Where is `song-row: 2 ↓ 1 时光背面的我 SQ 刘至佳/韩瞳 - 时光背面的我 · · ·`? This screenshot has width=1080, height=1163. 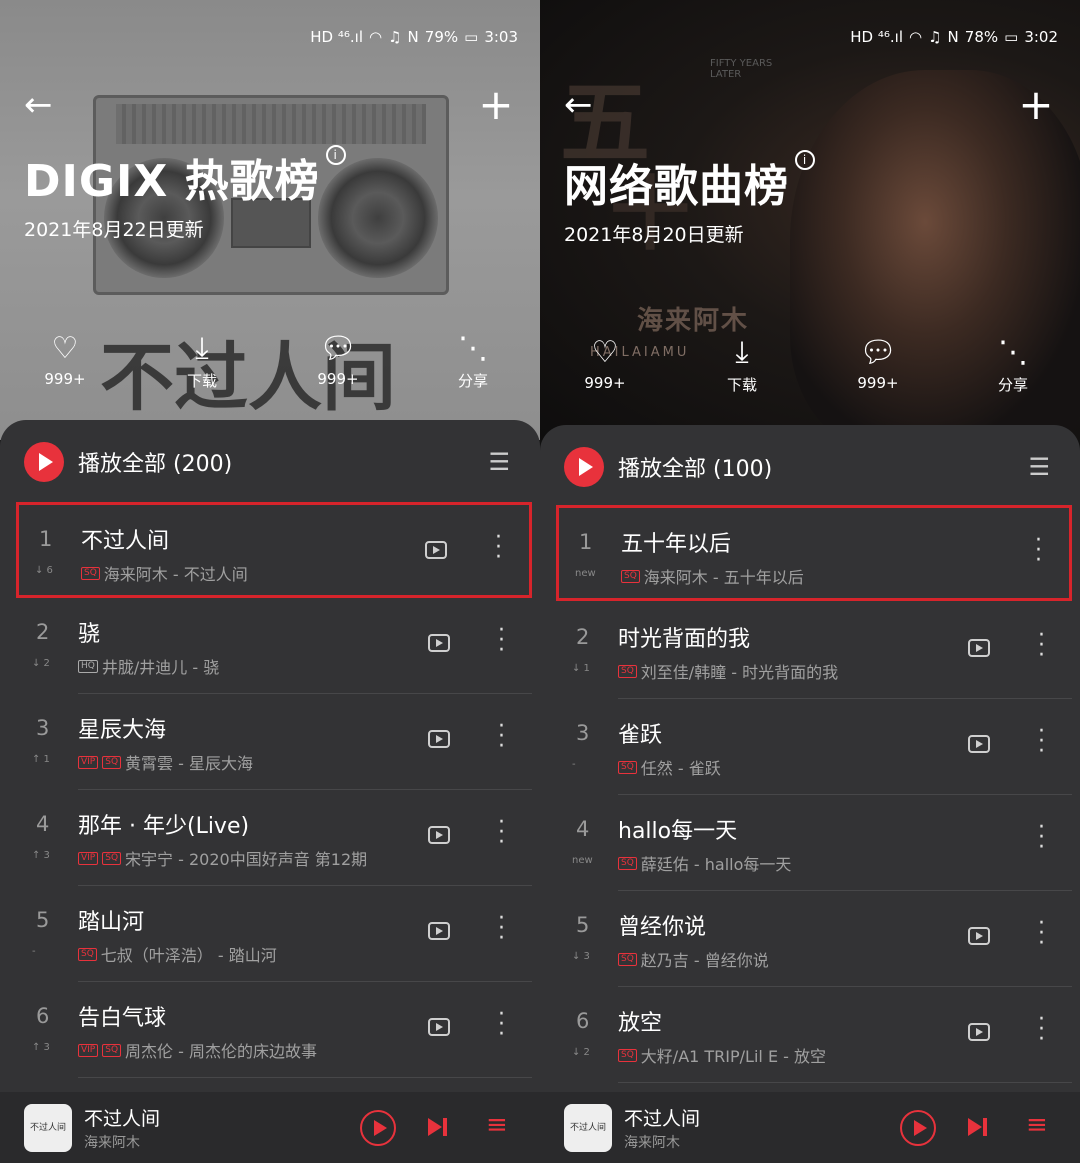 song-row: 2 ↓ 1 时光背面的我 SQ 刘至佳/韩瞳 - 时光背面的我 · · · is located at coordinates (814, 651).